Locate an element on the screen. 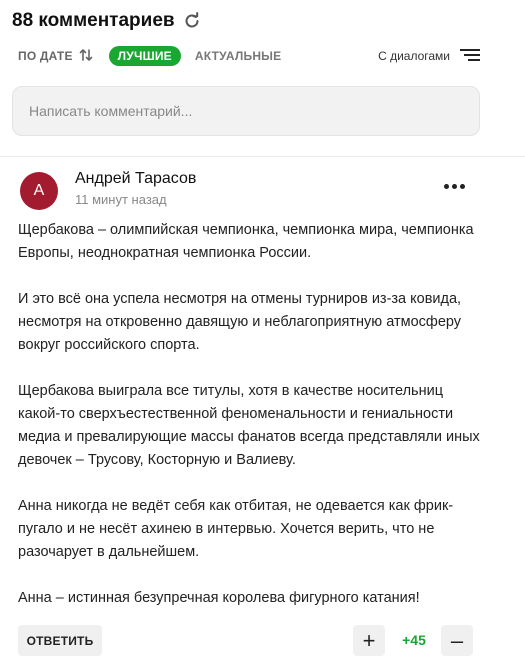 This screenshot has width=525, height=668. comments-header: 88 комментариев is located at coordinates (106, 21).